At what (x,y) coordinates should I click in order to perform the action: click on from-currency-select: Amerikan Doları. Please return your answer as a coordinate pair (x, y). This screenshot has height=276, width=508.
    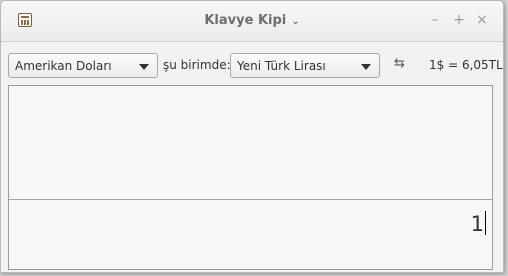
    Looking at the image, I should click on (83, 65).